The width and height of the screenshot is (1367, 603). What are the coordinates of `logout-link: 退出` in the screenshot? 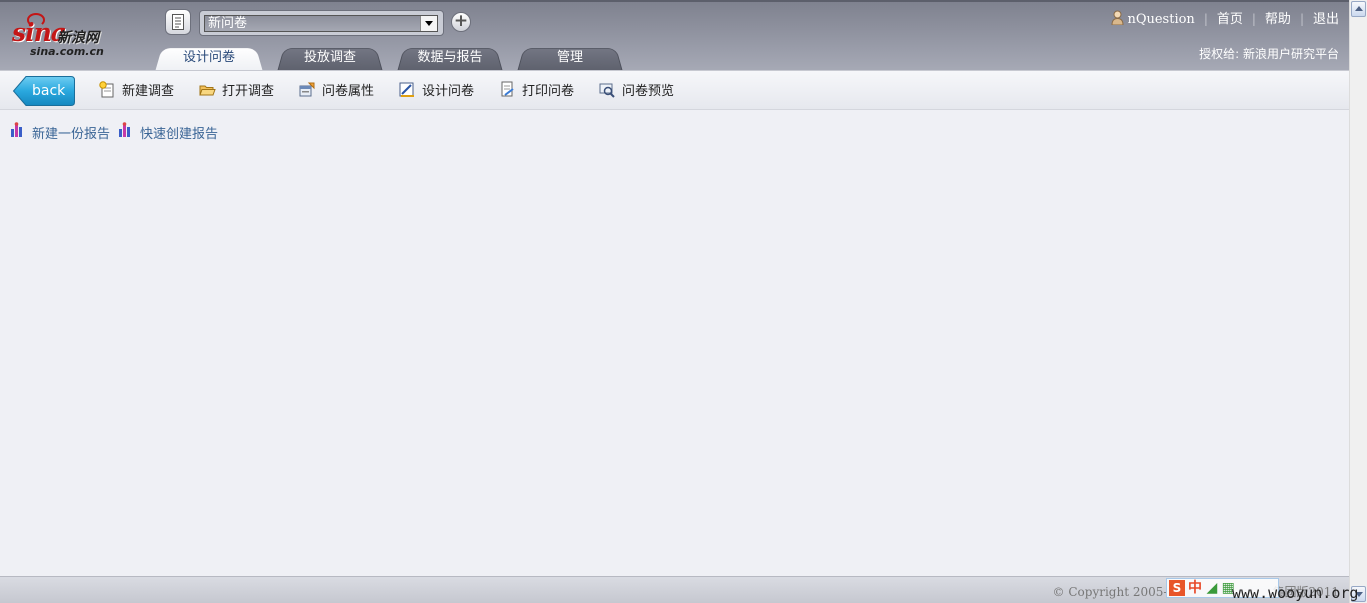 It's located at (1326, 19).